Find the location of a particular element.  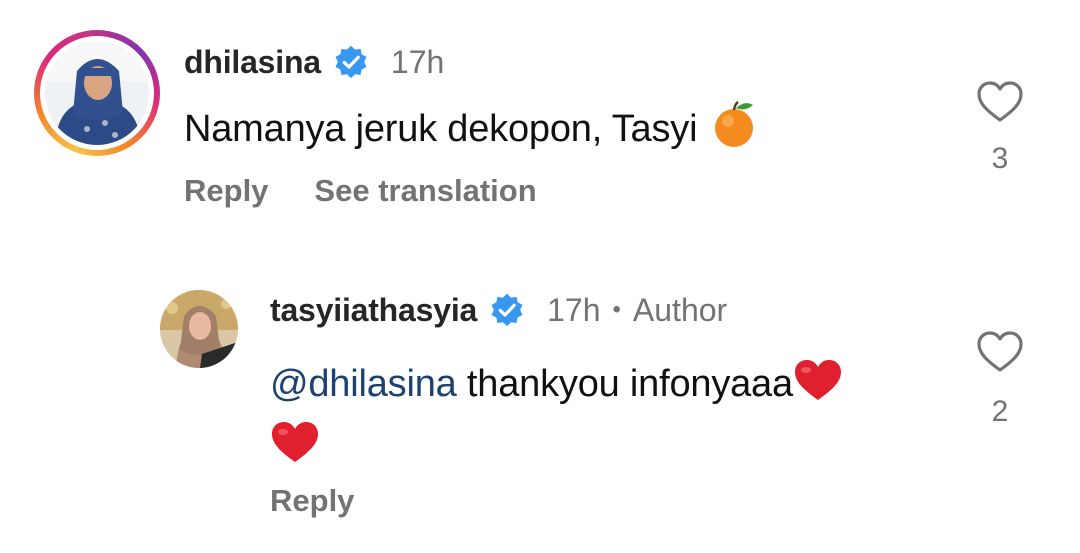

see-translation-button: See translation is located at coordinates (425, 191).